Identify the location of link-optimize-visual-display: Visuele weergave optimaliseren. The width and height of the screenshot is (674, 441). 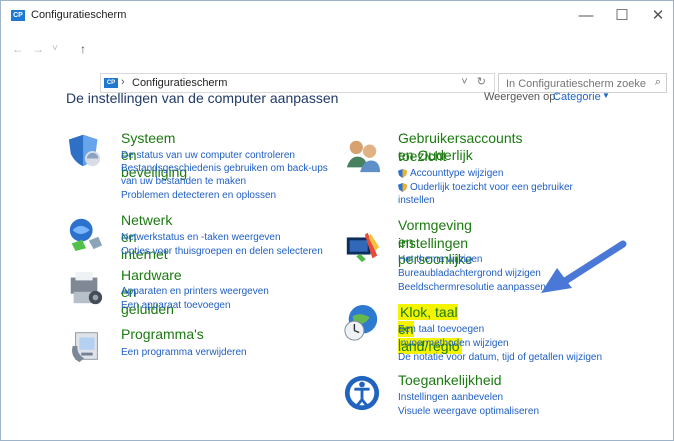
(468, 412).